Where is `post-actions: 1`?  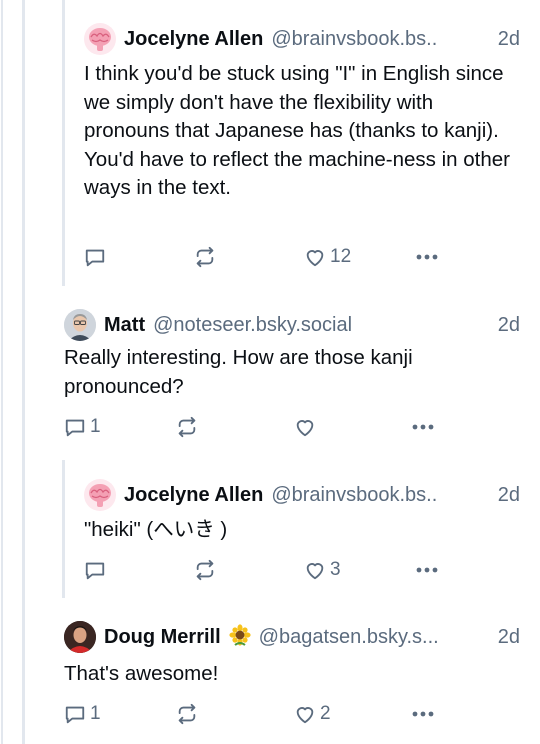
post-actions: 1 is located at coordinates (292, 427).